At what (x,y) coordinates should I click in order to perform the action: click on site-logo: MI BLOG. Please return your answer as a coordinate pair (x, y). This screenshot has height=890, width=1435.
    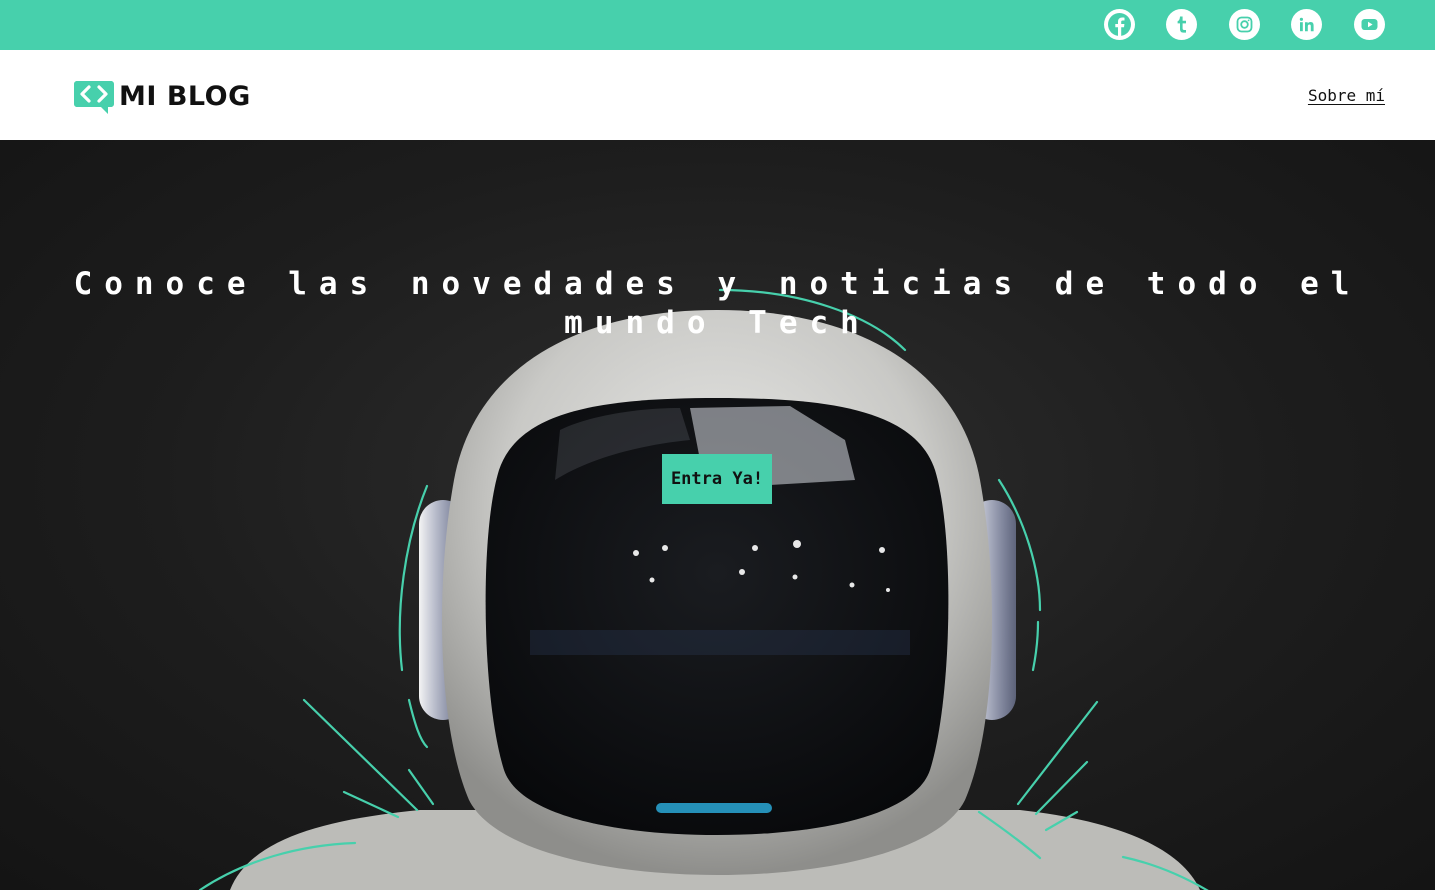
    Looking at the image, I should click on (162, 96).